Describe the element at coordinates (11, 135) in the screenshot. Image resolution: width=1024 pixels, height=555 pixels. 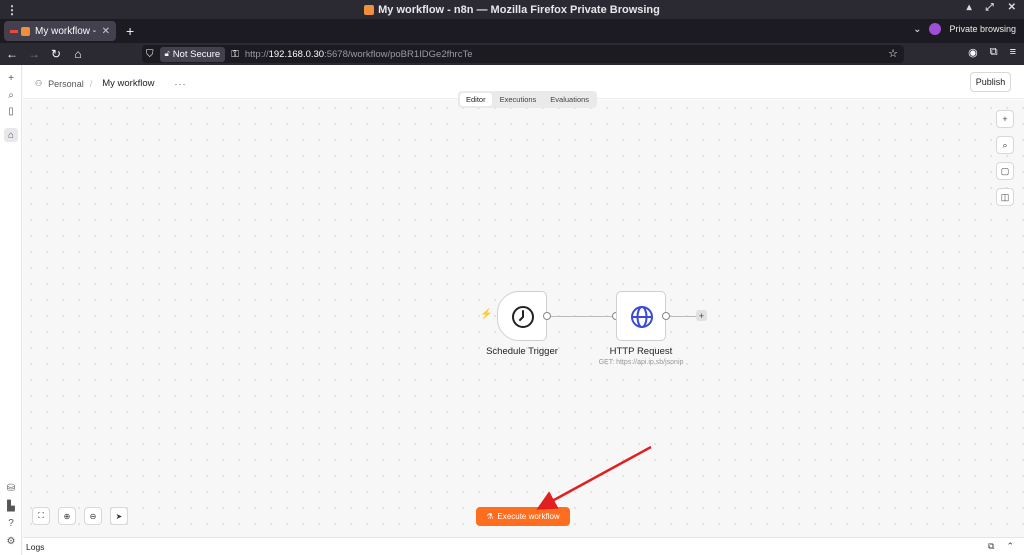
I see `home-overview-icon: ⌂` at that location.